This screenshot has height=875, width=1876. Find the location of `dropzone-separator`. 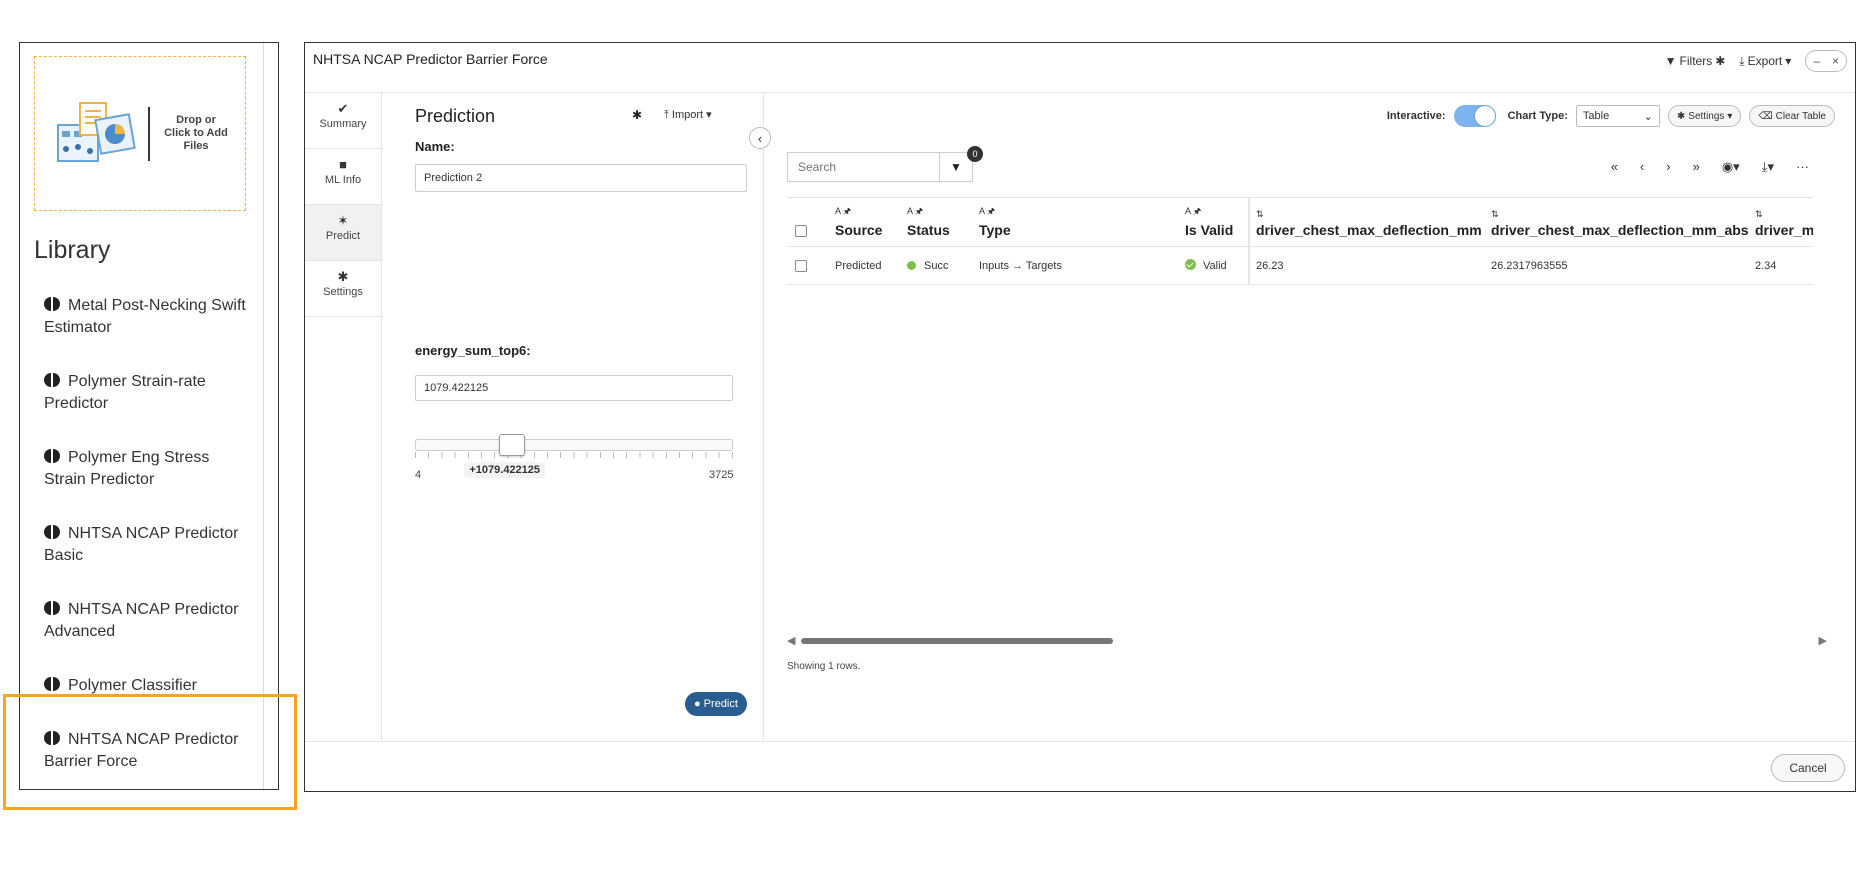

dropzone-separator is located at coordinates (149, 133).